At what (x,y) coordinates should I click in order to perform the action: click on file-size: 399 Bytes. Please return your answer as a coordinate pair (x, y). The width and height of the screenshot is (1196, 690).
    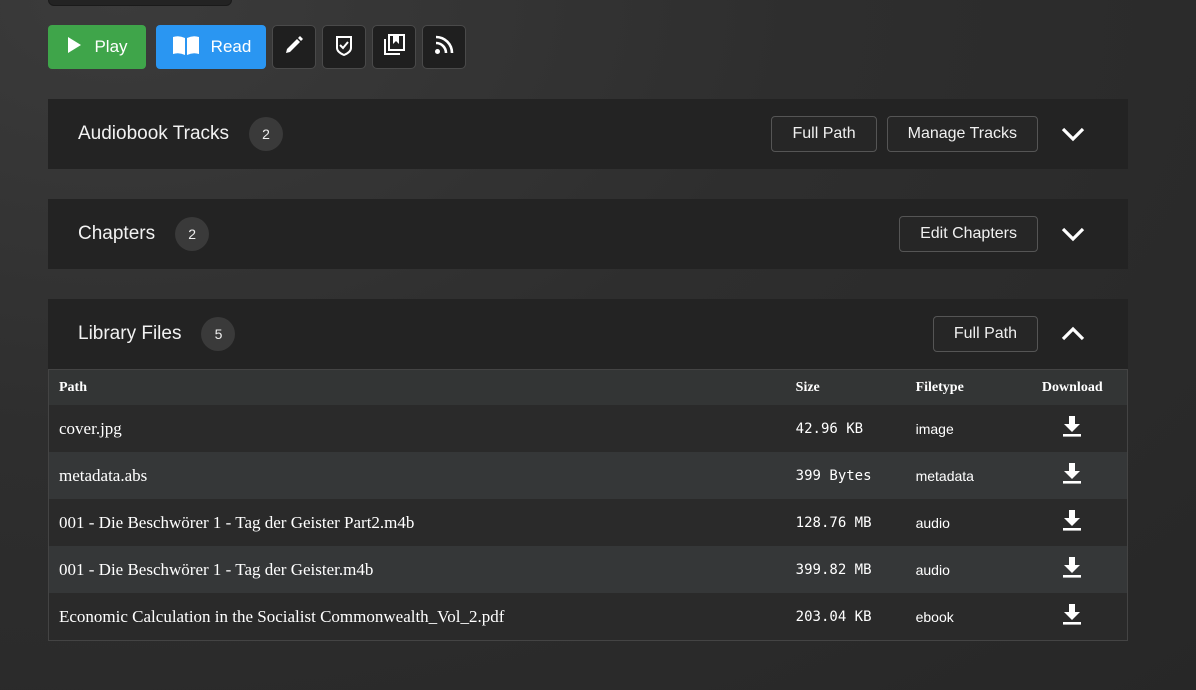
    Looking at the image, I should click on (845, 475).